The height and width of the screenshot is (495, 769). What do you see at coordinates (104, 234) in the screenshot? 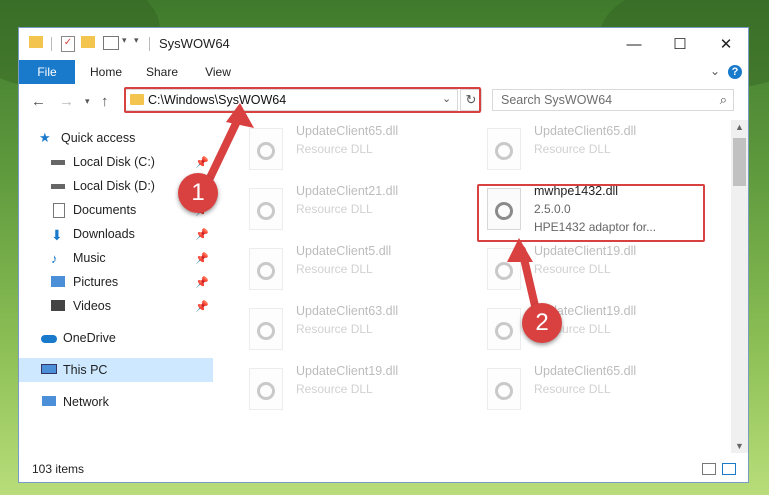
I see `sidebar-item-label: Downloads` at bounding box center [104, 234].